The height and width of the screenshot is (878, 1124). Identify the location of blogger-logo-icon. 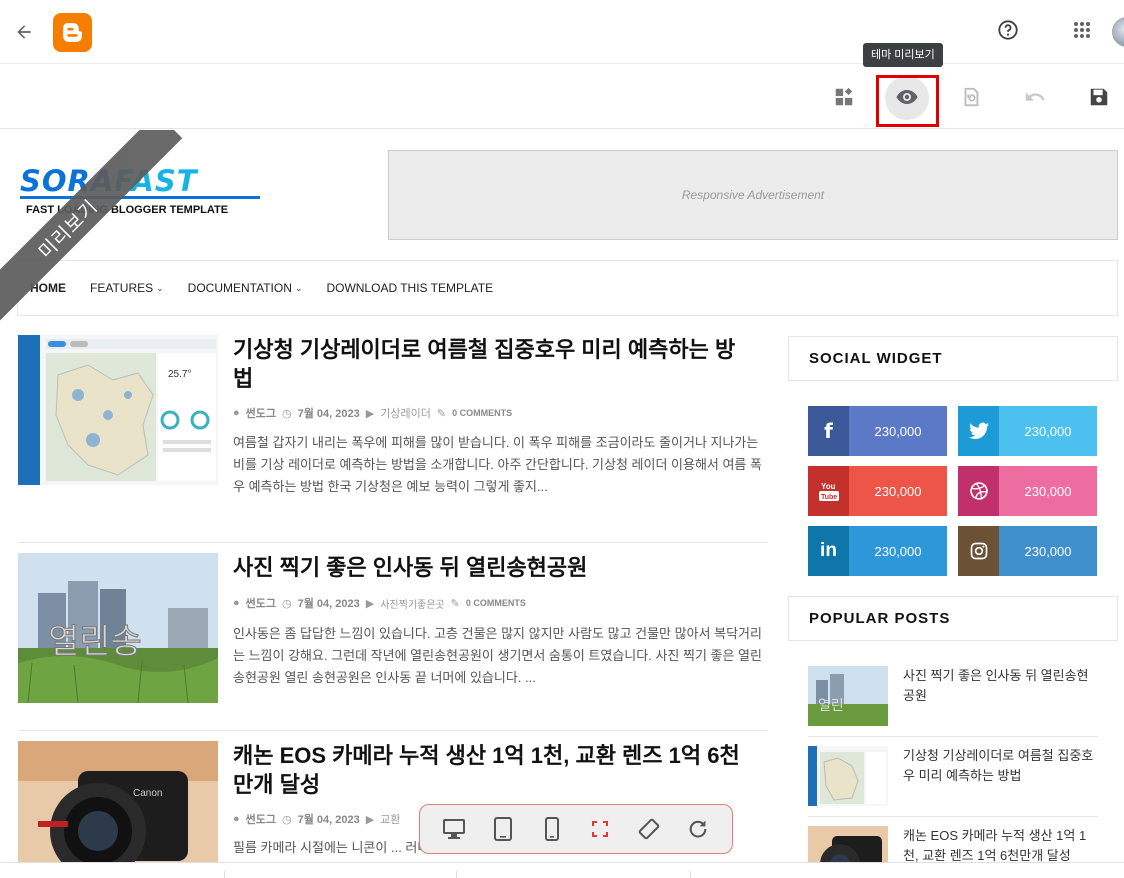
(72, 32).